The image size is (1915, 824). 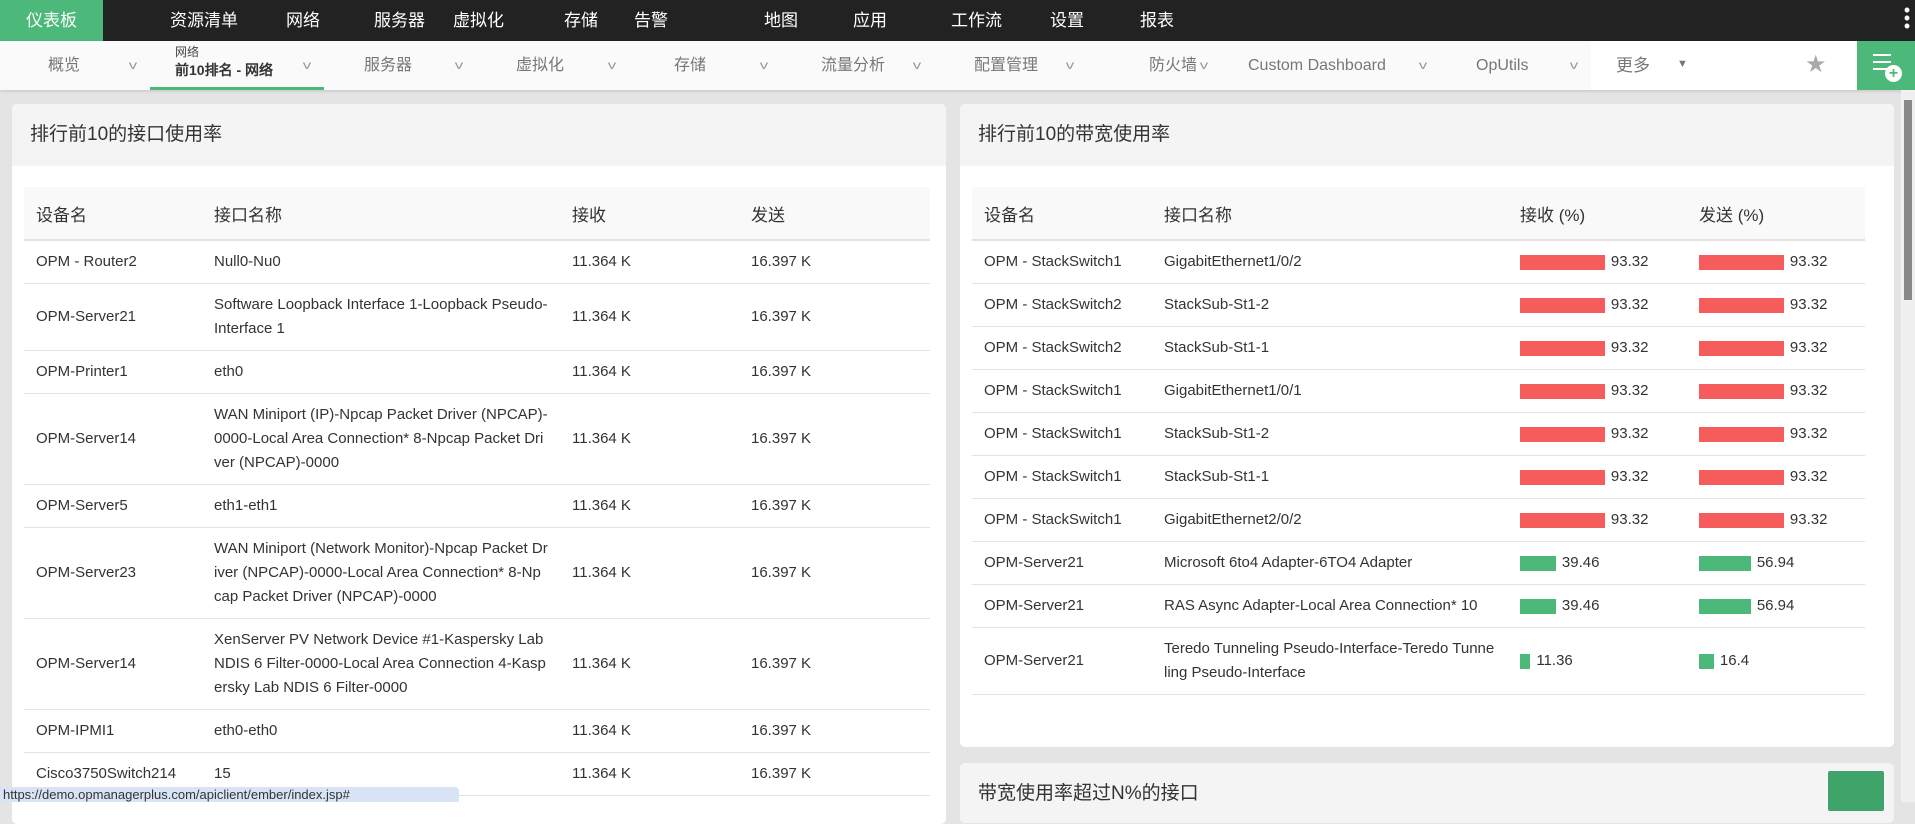 What do you see at coordinates (1856, 791) in the screenshot?
I see `widget-options-button` at bounding box center [1856, 791].